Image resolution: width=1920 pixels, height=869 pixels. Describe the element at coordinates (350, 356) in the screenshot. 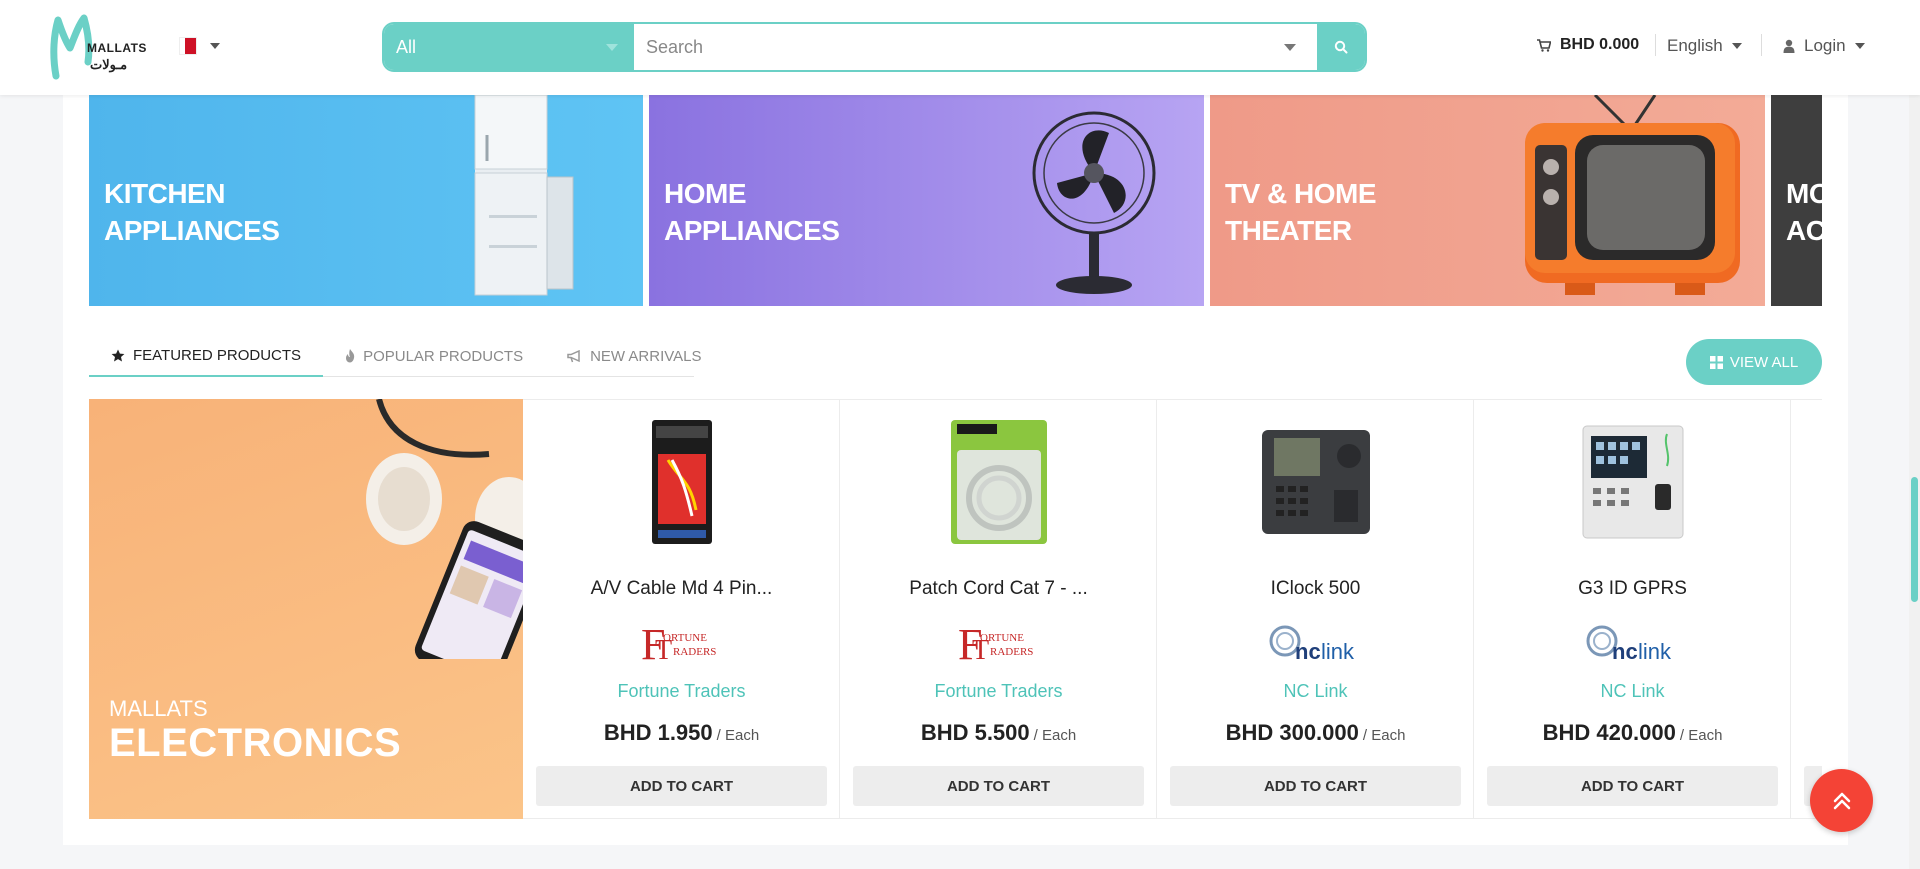

I see `fire-icon` at that location.